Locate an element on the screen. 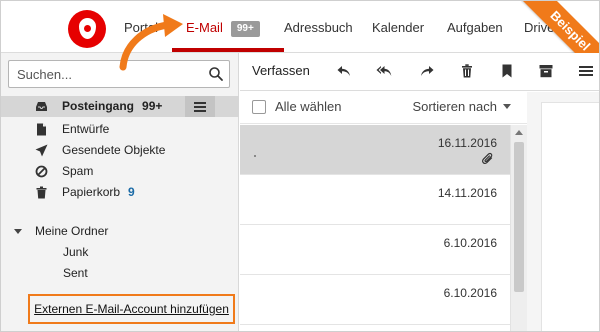 The height and width of the screenshot is (332, 600). folder-label: Papierkorb 9 is located at coordinates (98, 192).